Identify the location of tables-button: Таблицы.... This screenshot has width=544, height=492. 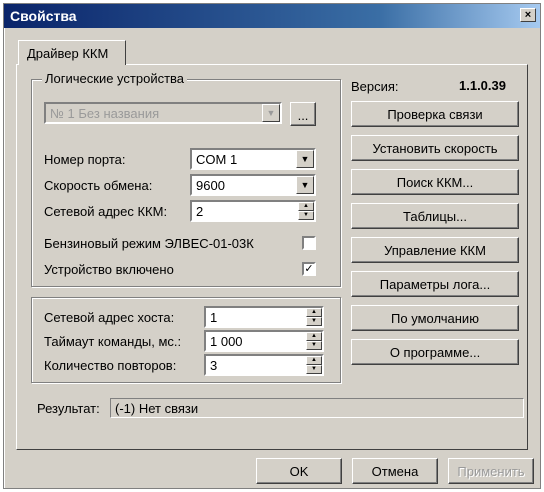
(435, 216).